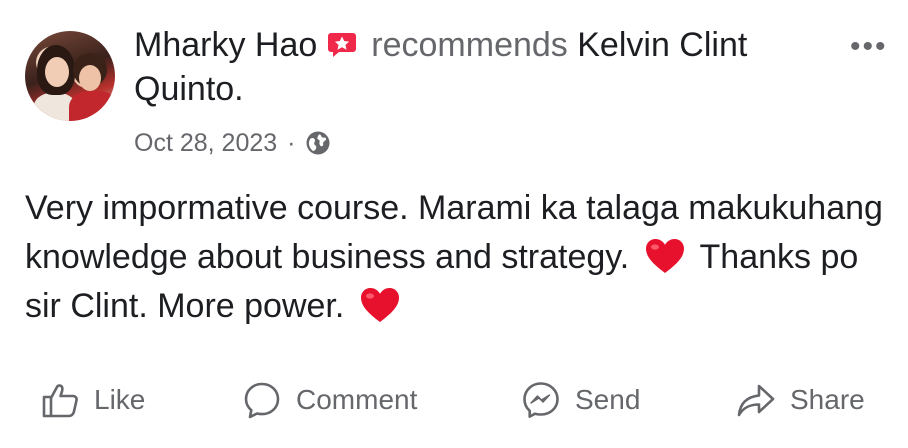  I want to click on author-name: Mharky Hao, so click(225, 45).